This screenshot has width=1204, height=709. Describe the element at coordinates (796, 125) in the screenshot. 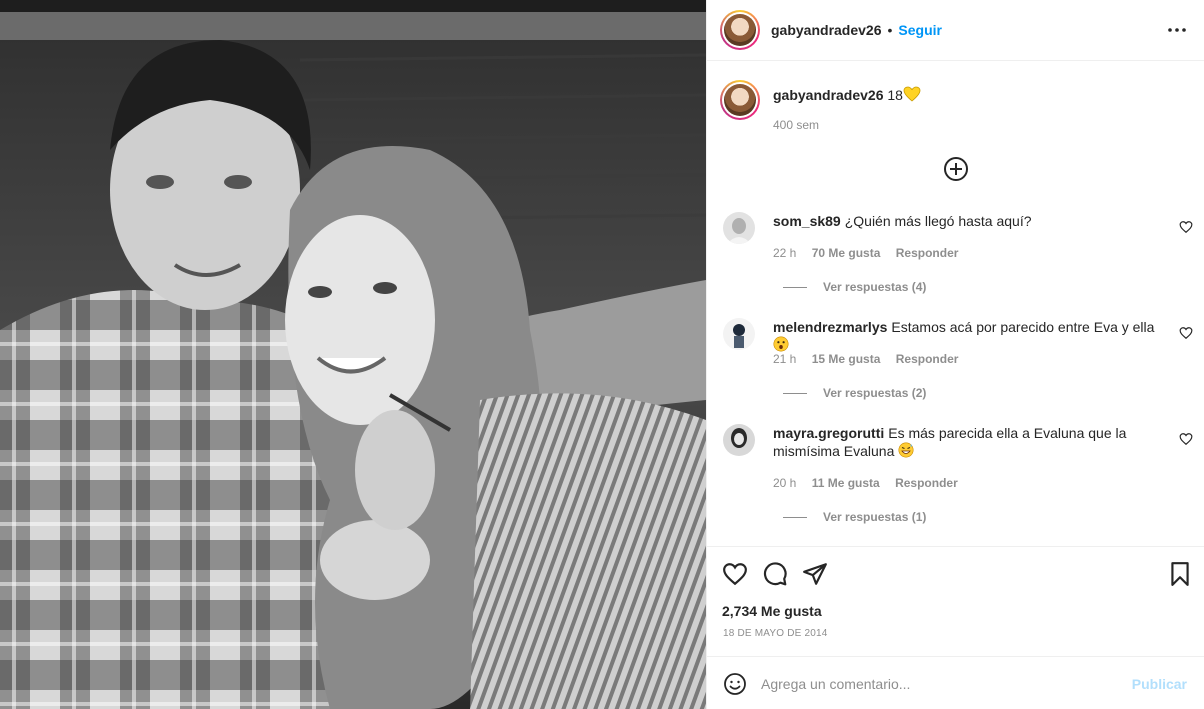

I see `caption-time: 400 sem` at that location.